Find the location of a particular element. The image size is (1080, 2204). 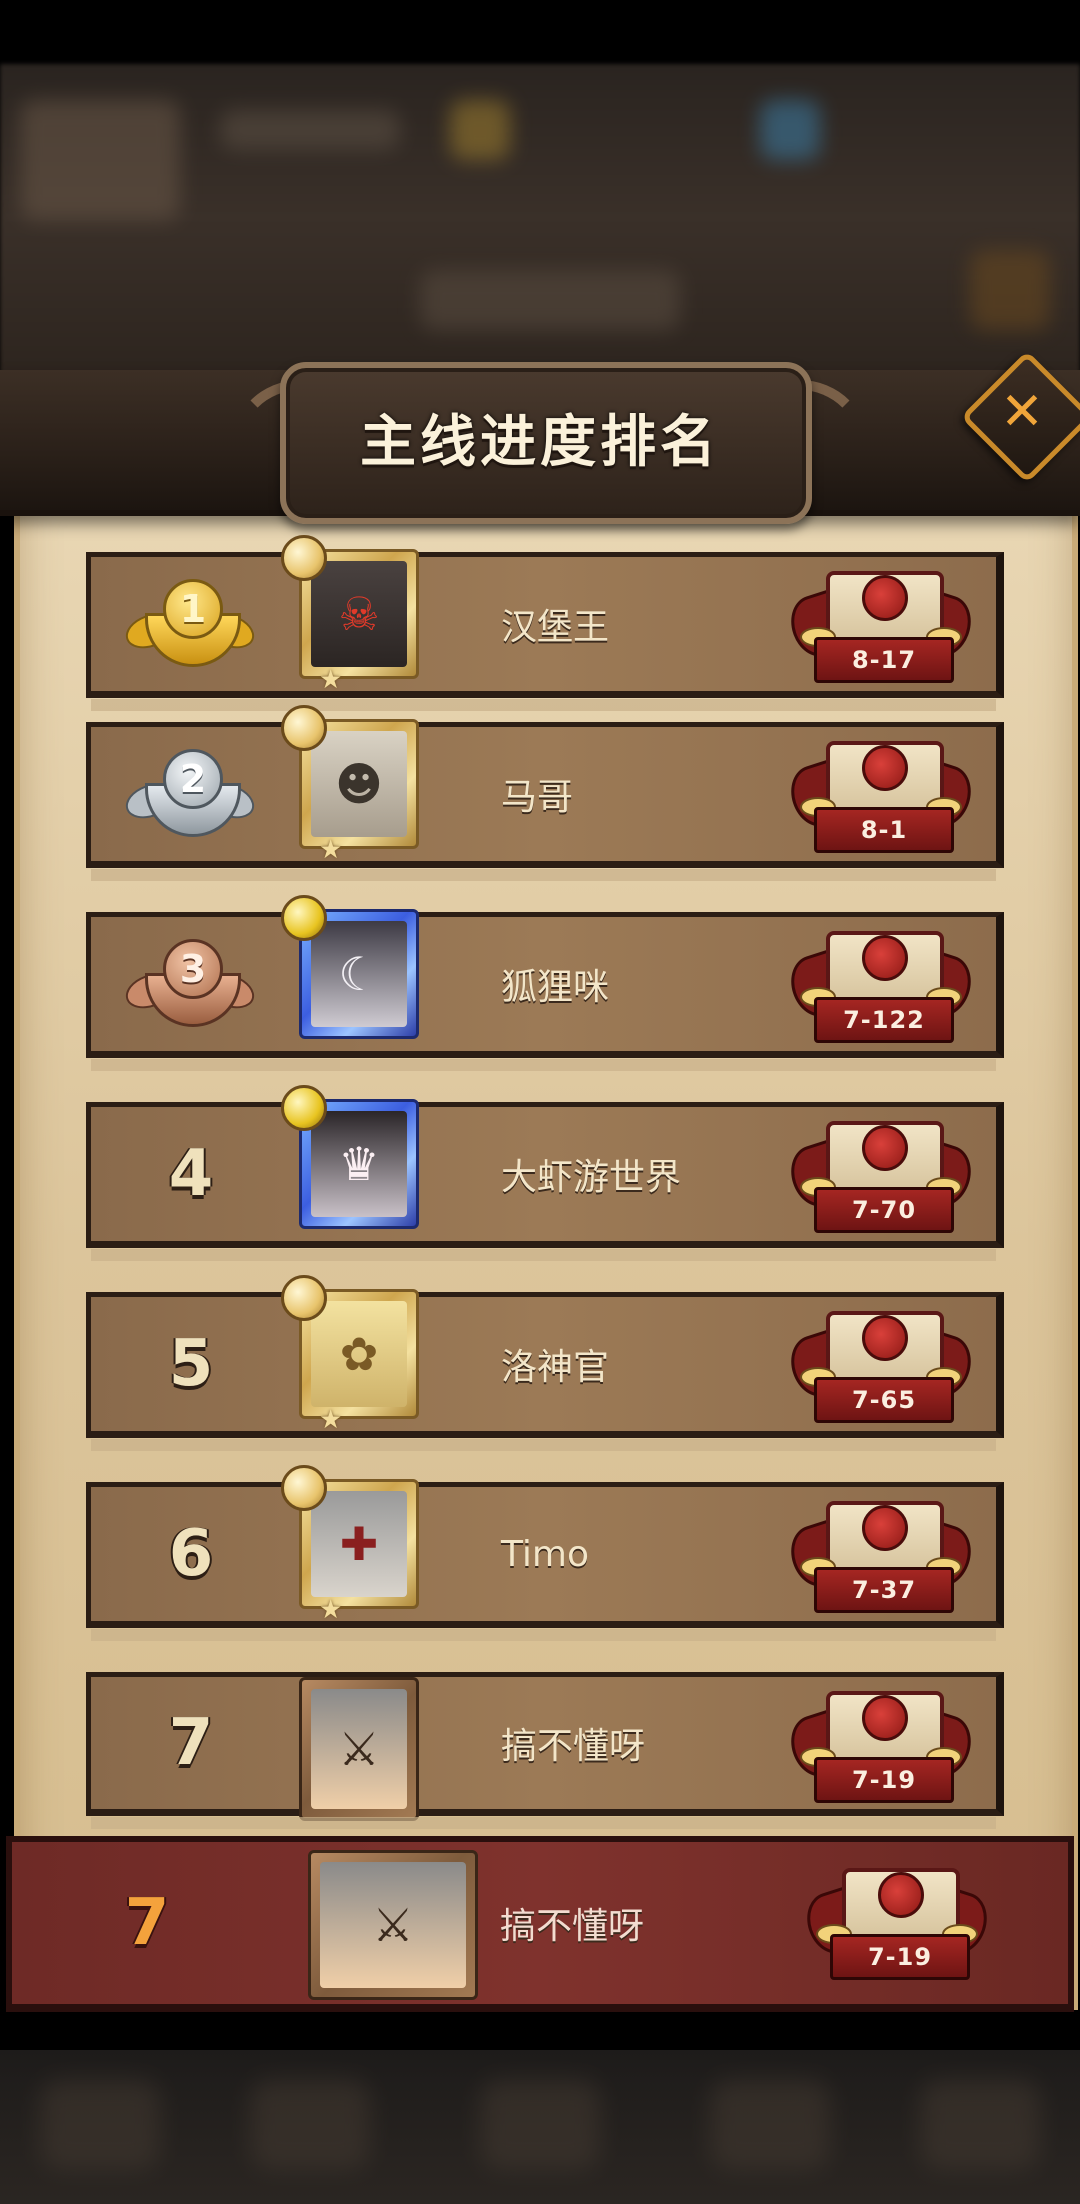

stage-badge: 7-70 is located at coordinates (881, 1177).